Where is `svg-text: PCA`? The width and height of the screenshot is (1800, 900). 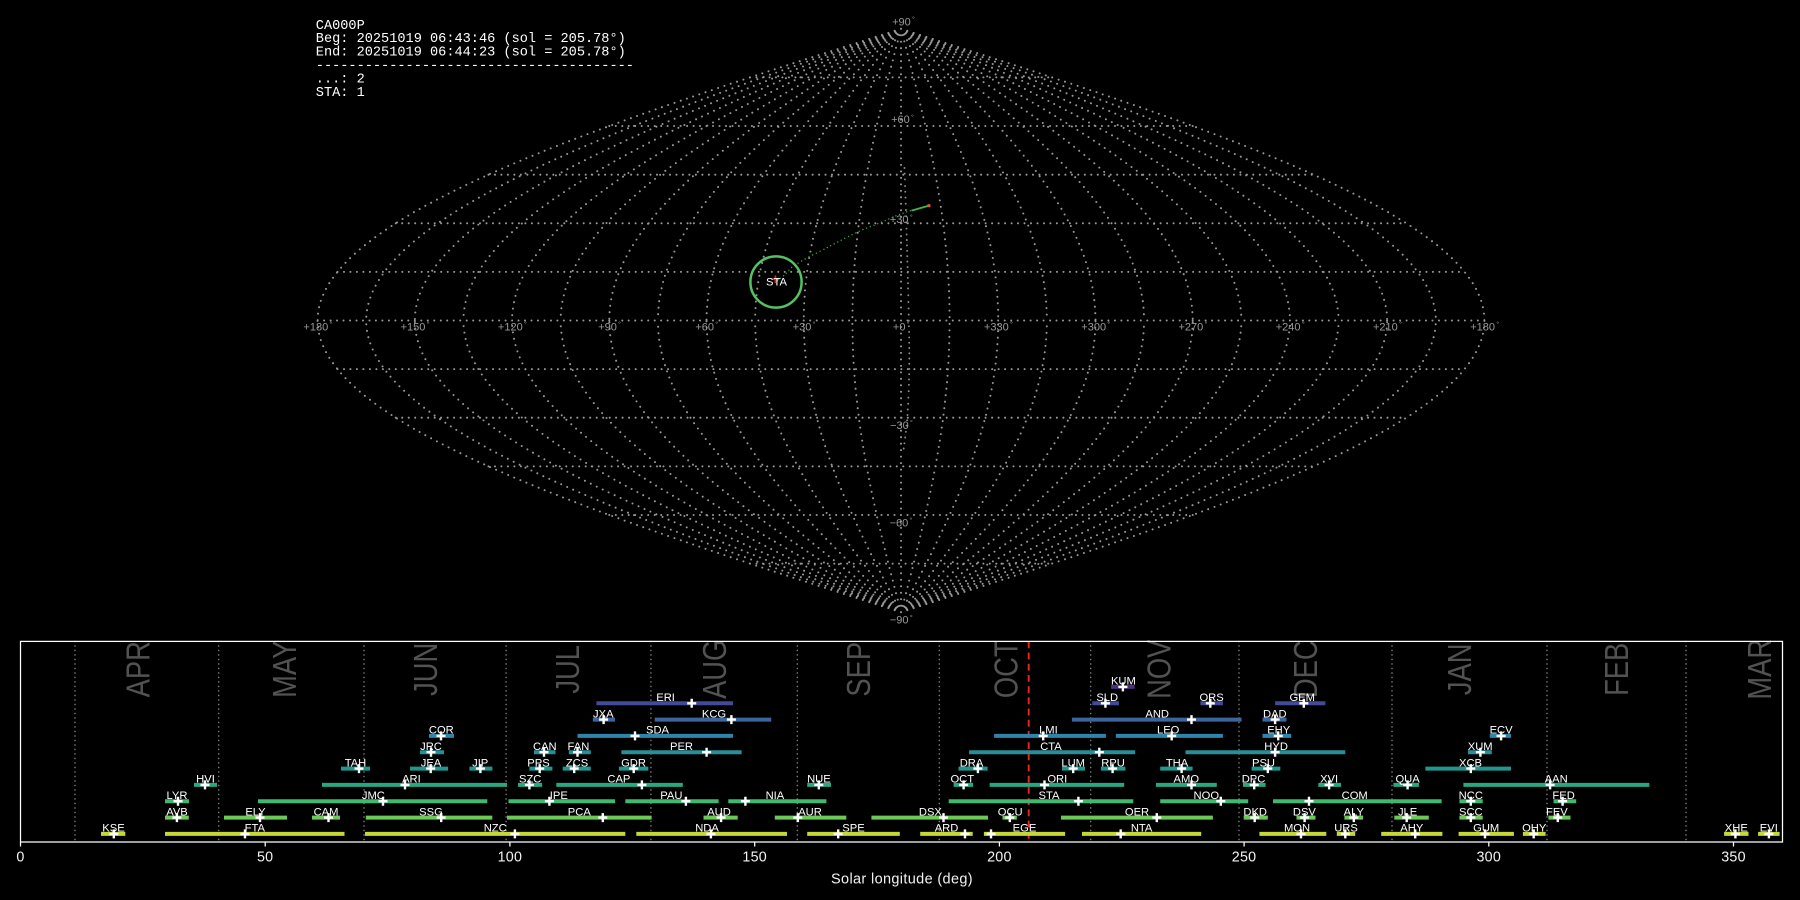 svg-text: PCA is located at coordinates (580, 812).